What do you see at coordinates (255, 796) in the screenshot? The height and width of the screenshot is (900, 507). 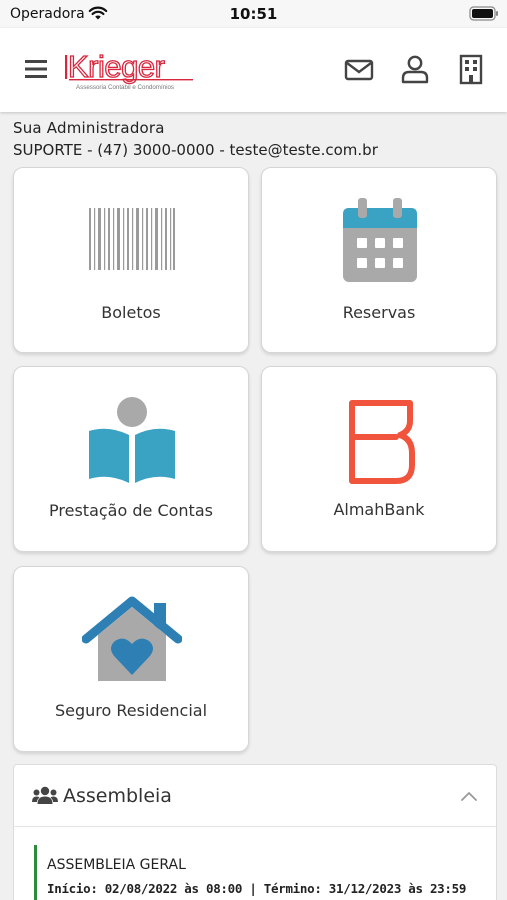 I see `assembleia-header: Assembleia` at bounding box center [255, 796].